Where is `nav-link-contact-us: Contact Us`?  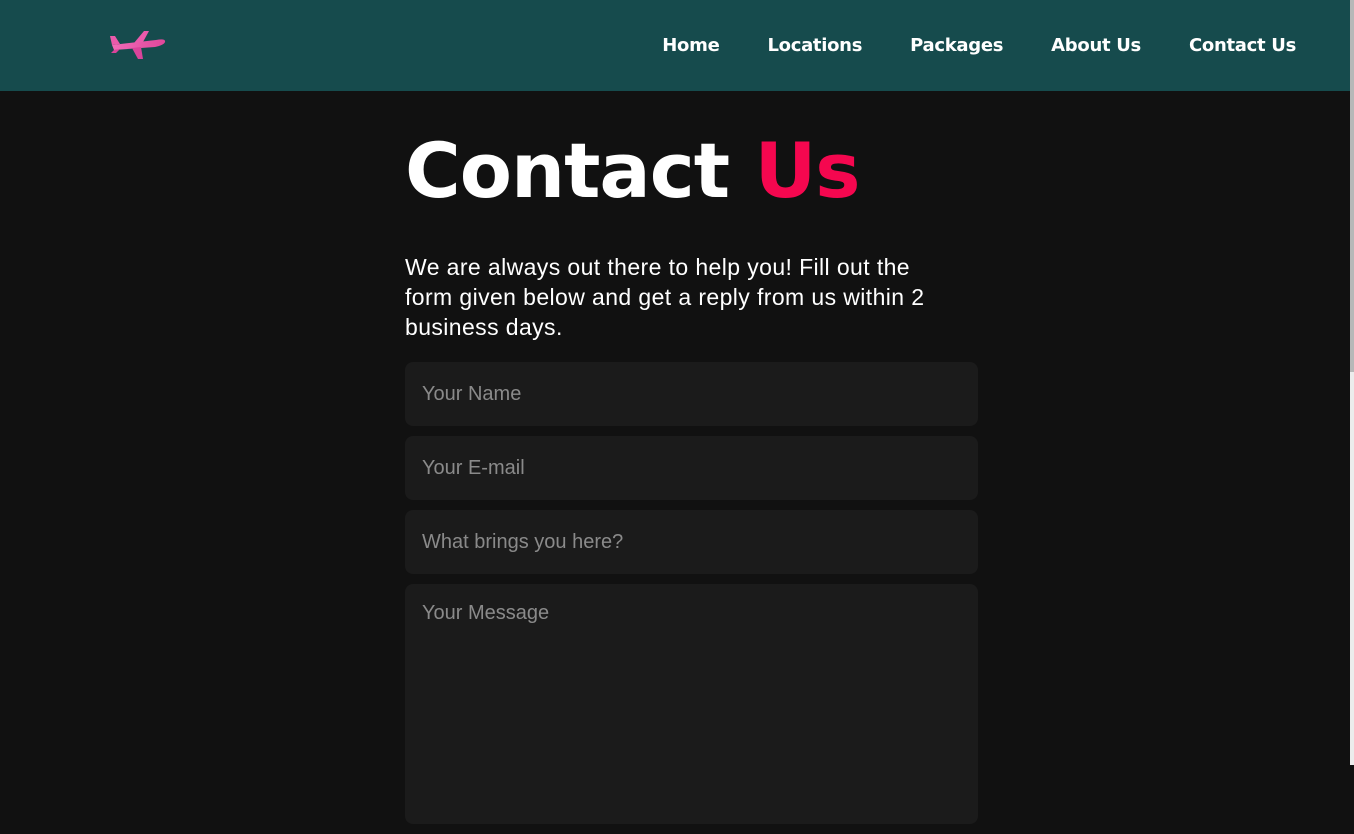
nav-link-contact-us: Contact Us is located at coordinates (1242, 45).